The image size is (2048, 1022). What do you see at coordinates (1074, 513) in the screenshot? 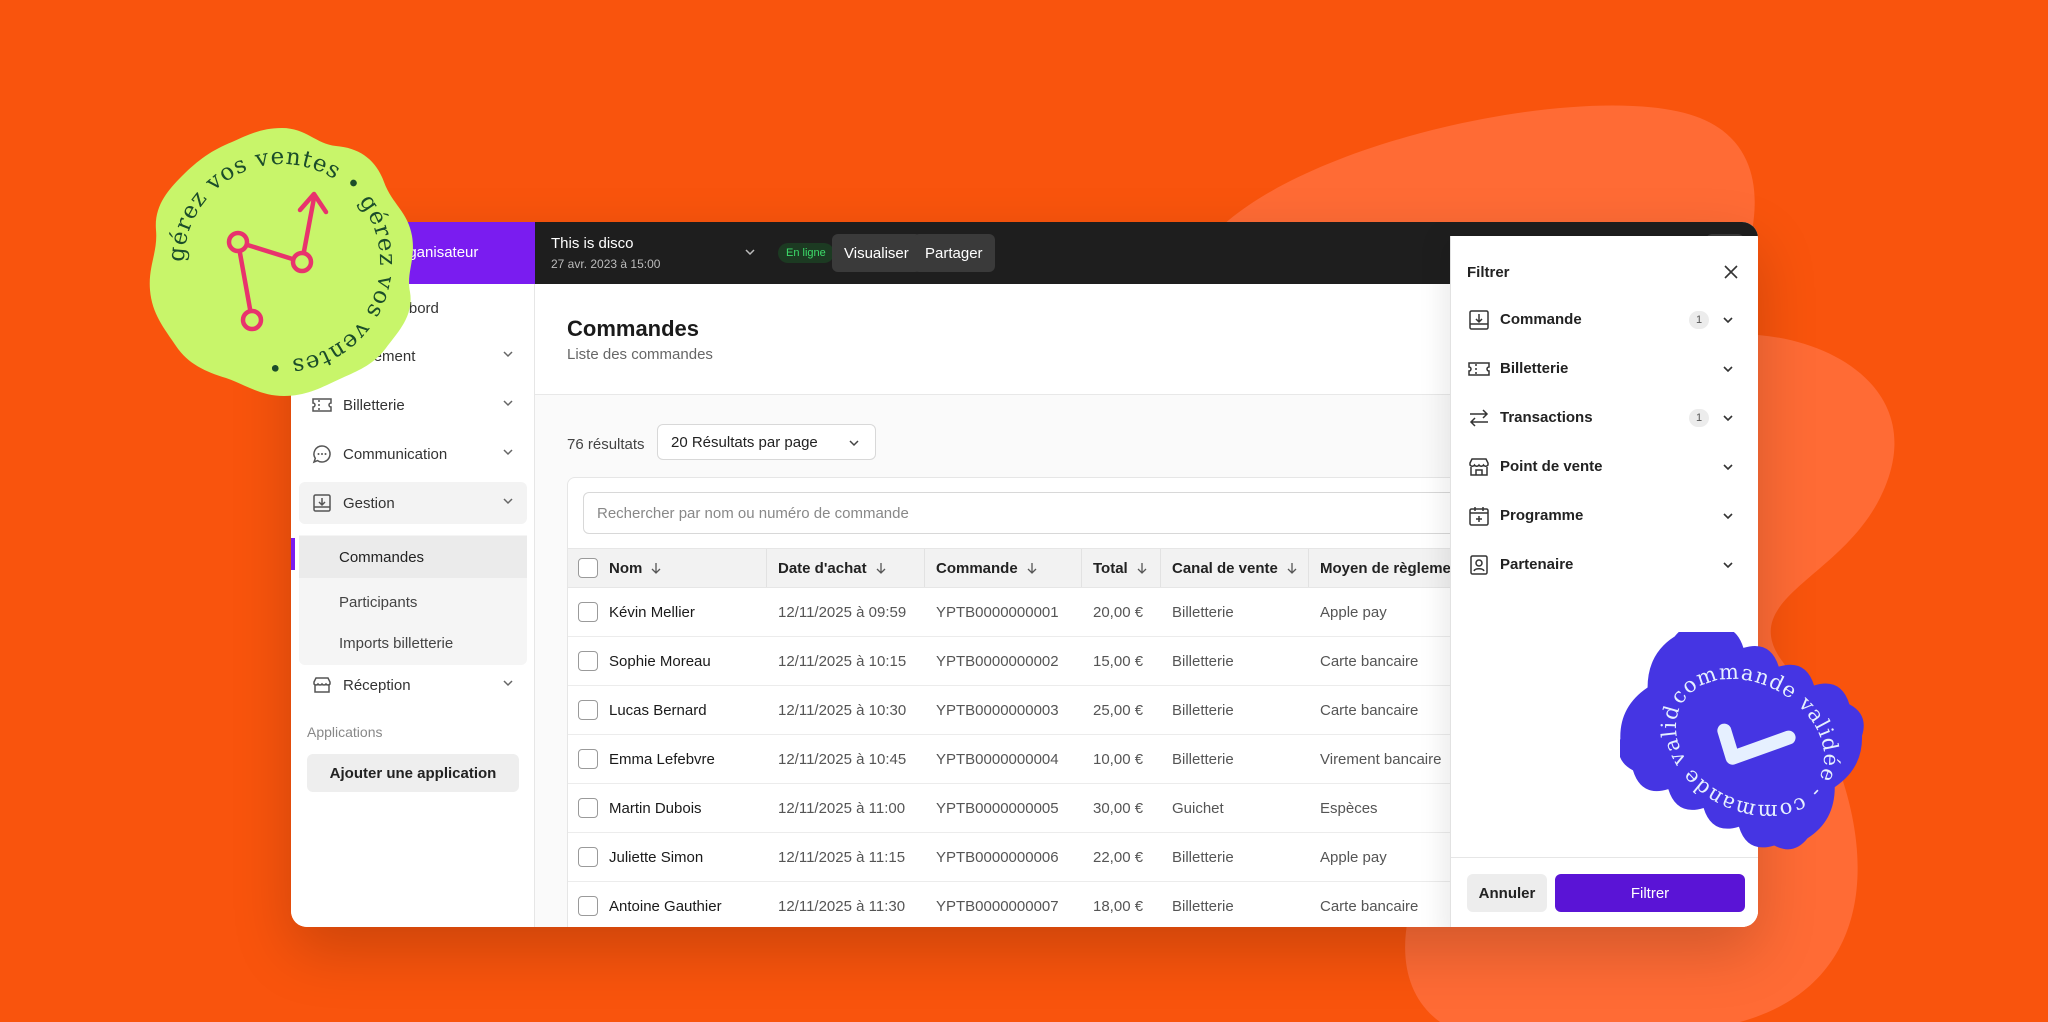
I see `search-input: Rechercher par nom ou numéro de commande` at bounding box center [1074, 513].